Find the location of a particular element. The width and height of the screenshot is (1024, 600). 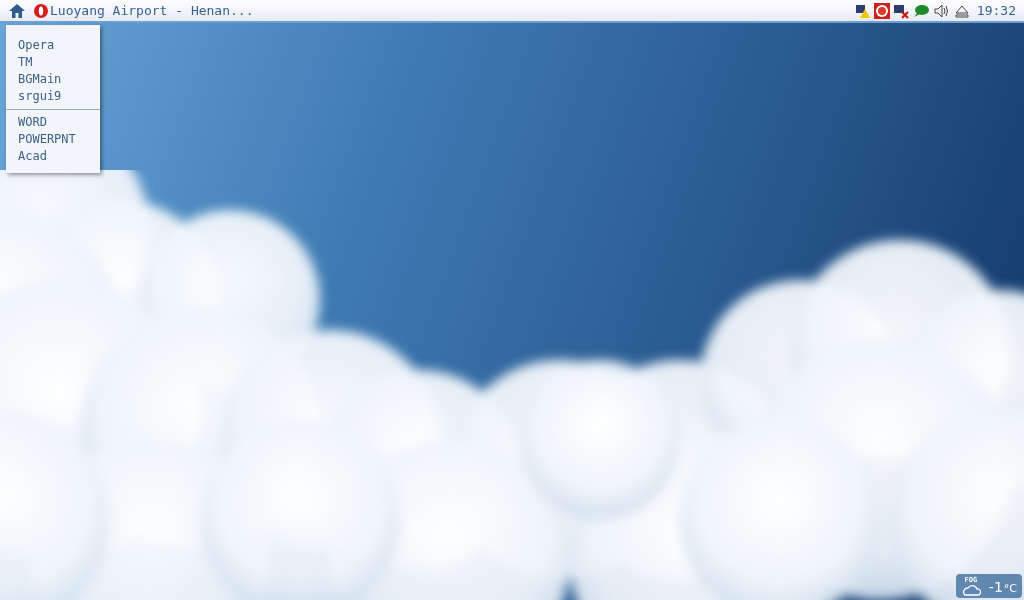

menu-item: POWERPNT is located at coordinates (53, 139).